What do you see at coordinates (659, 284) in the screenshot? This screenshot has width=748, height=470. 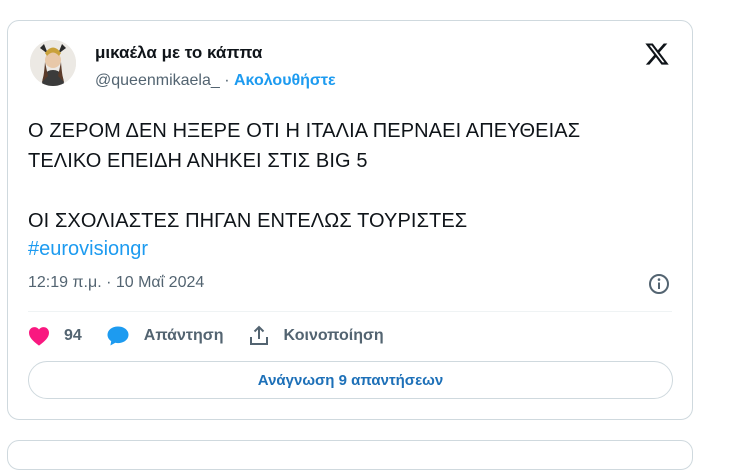 I see `info-icon` at bounding box center [659, 284].